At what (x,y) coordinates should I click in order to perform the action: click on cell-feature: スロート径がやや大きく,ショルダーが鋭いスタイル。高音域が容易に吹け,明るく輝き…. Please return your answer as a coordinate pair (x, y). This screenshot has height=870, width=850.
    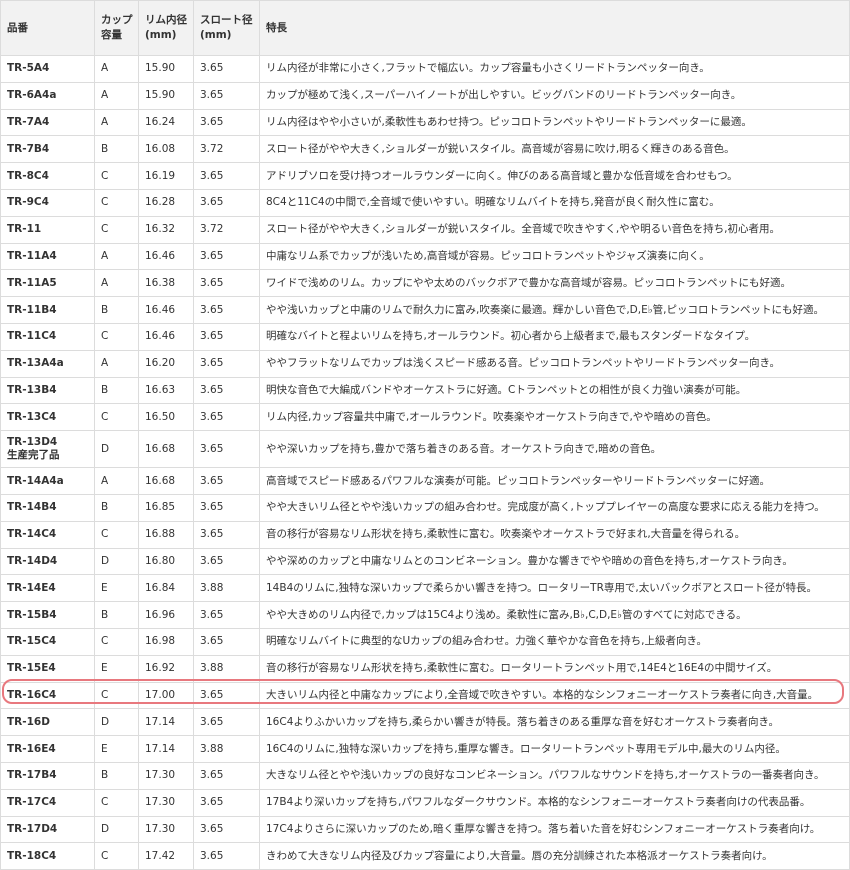
    Looking at the image, I should click on (554, 149).